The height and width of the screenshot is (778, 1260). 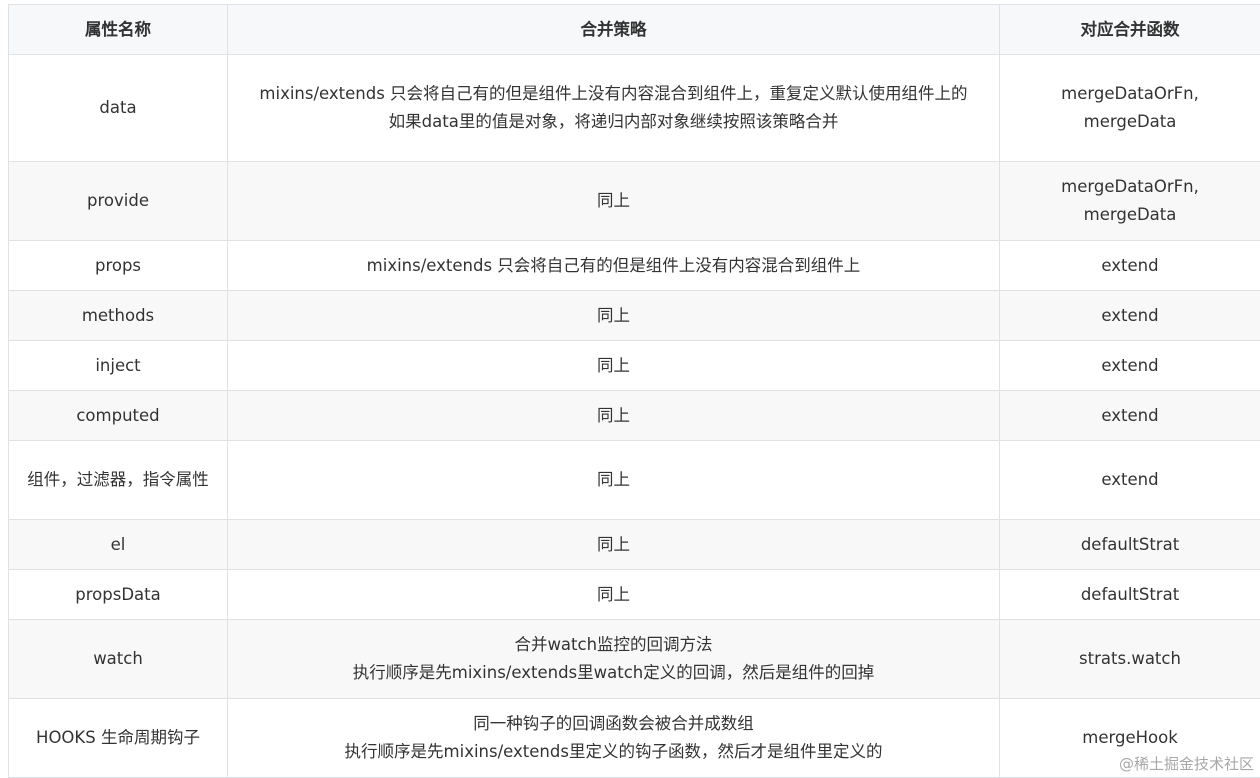 I want to click on cell-attribute-name: 组件，过滤器，指令属性, so click(x=118, y=480).